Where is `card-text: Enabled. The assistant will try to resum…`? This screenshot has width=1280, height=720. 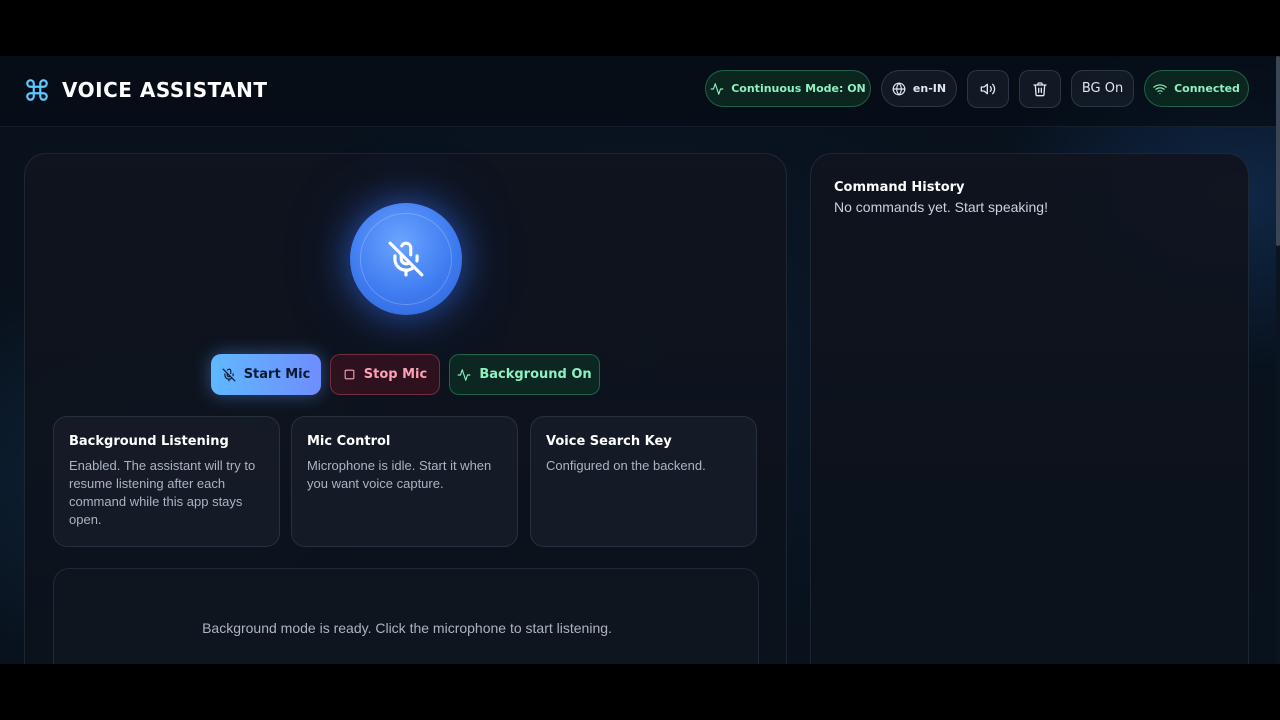 card-text: Enabled. The assistant will try to resum… is located at coordinates (162, 492).